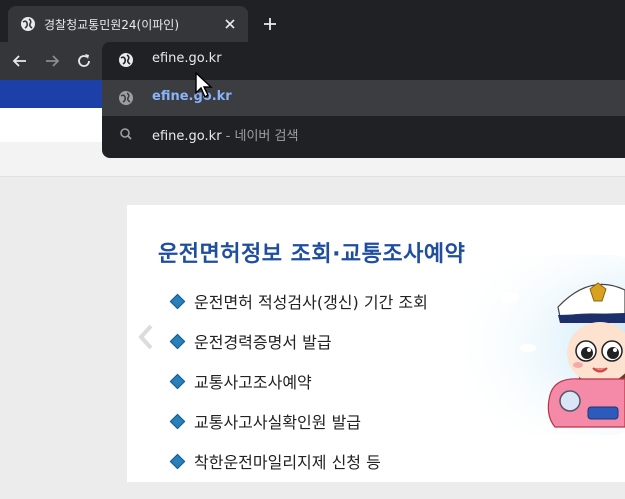  What do you see at coordinates (312, 254) in the screenshot?
I see `card-title: 운전면허정보 조회·교통조사예약` at bounding box center [312, 254].